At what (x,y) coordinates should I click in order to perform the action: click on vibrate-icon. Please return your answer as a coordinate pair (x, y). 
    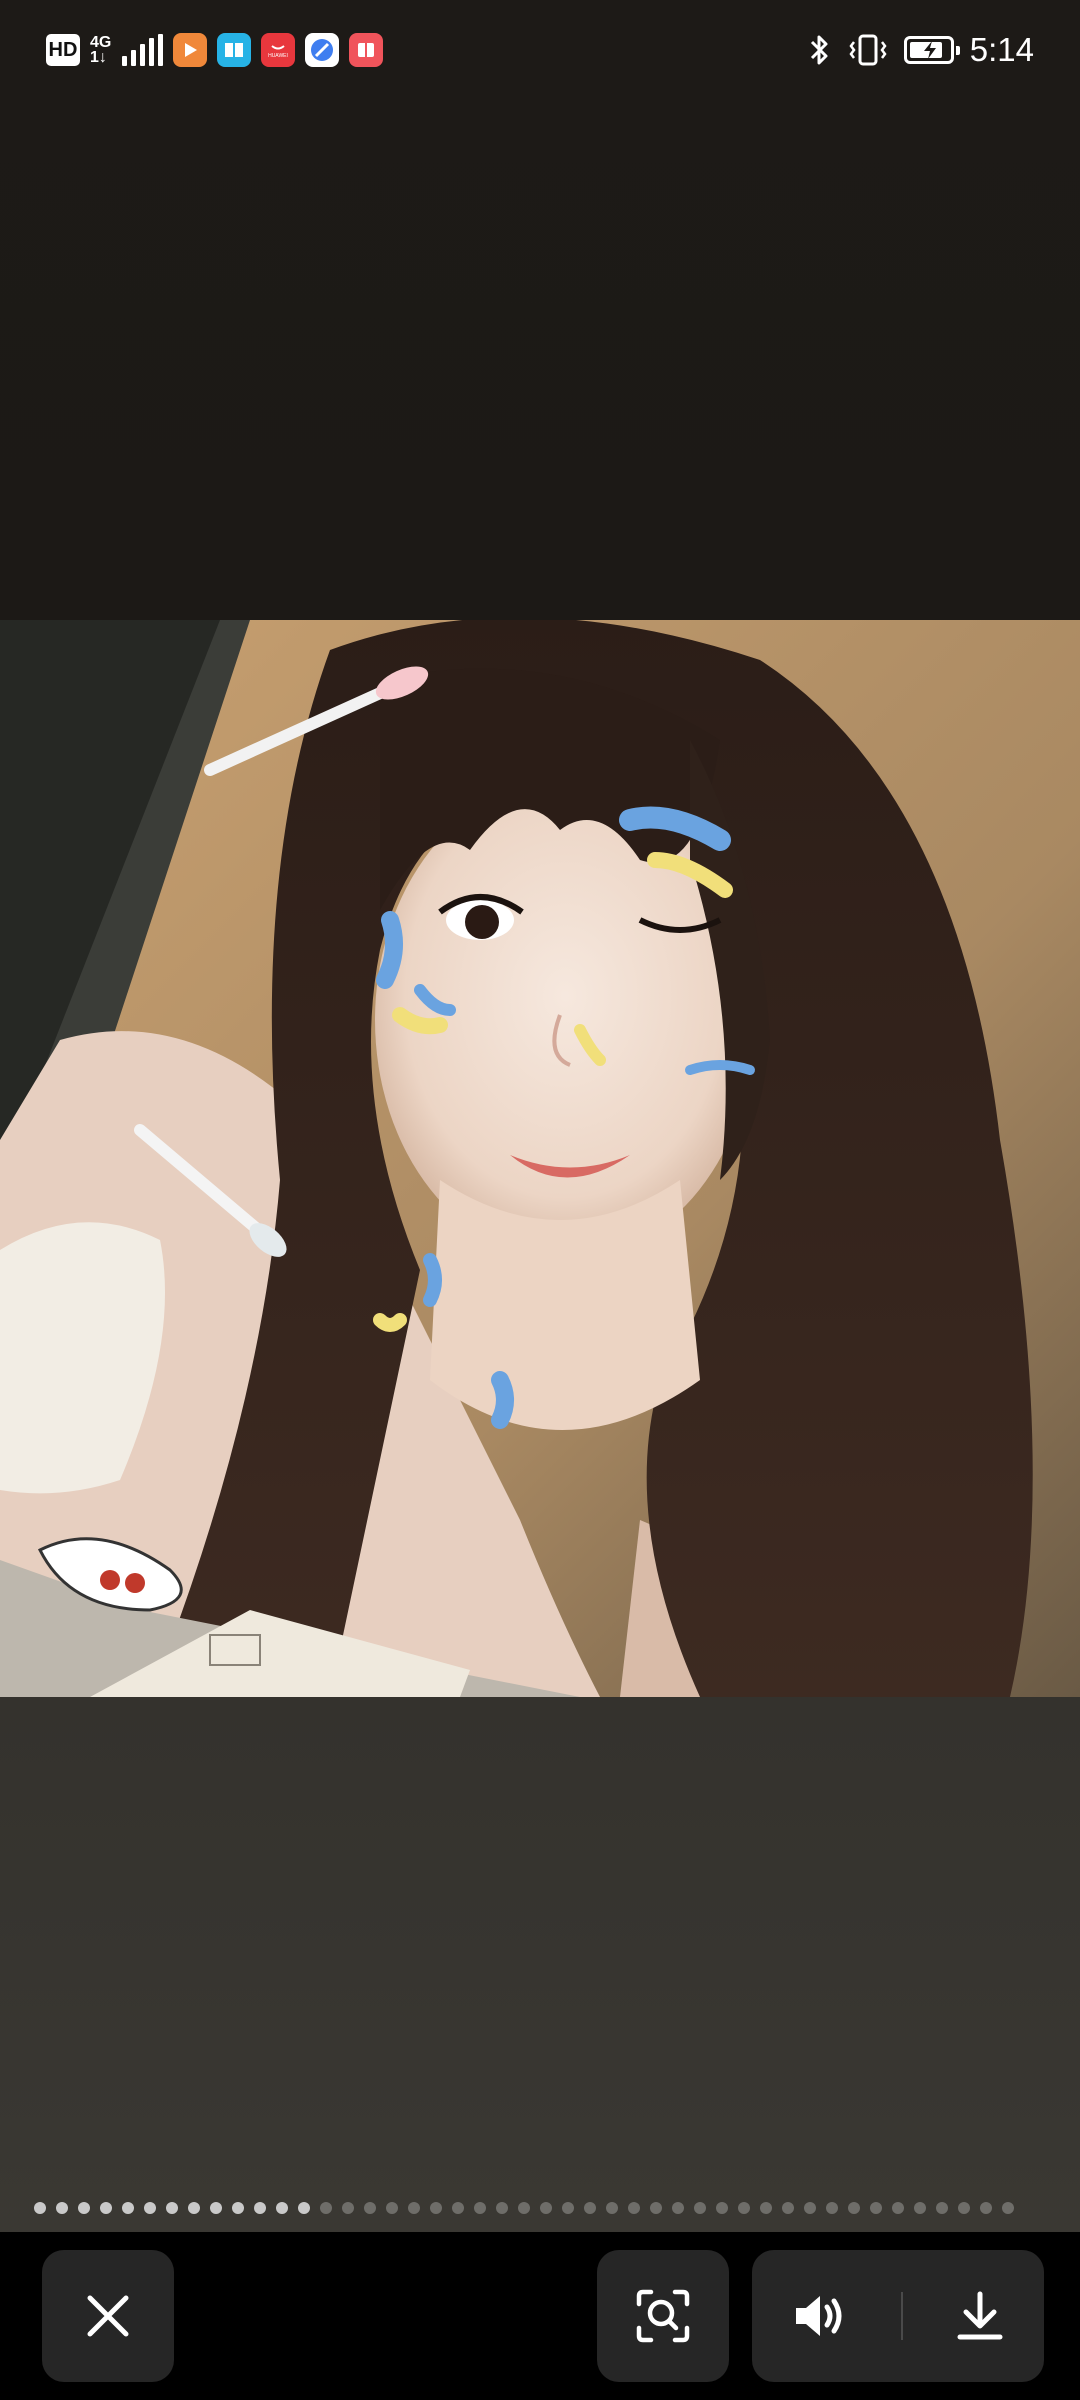
    Looking at the image, I should click on (868, 50).